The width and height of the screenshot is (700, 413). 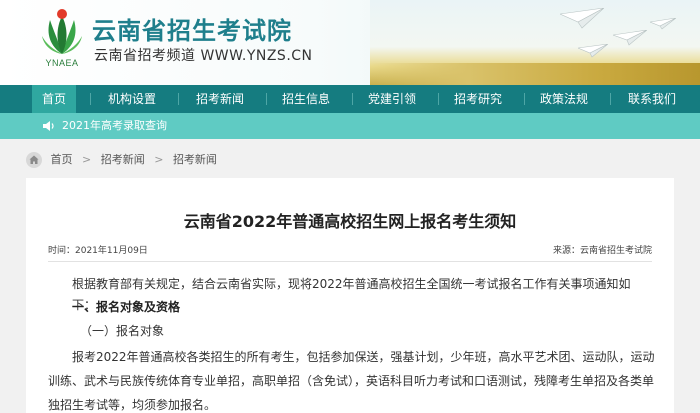 I want to click on main-nav: 首页 机构设置 招考新闻 招生信息 党建引领 招考研究 政策法规 联系我们, so click(x=350, y=99).